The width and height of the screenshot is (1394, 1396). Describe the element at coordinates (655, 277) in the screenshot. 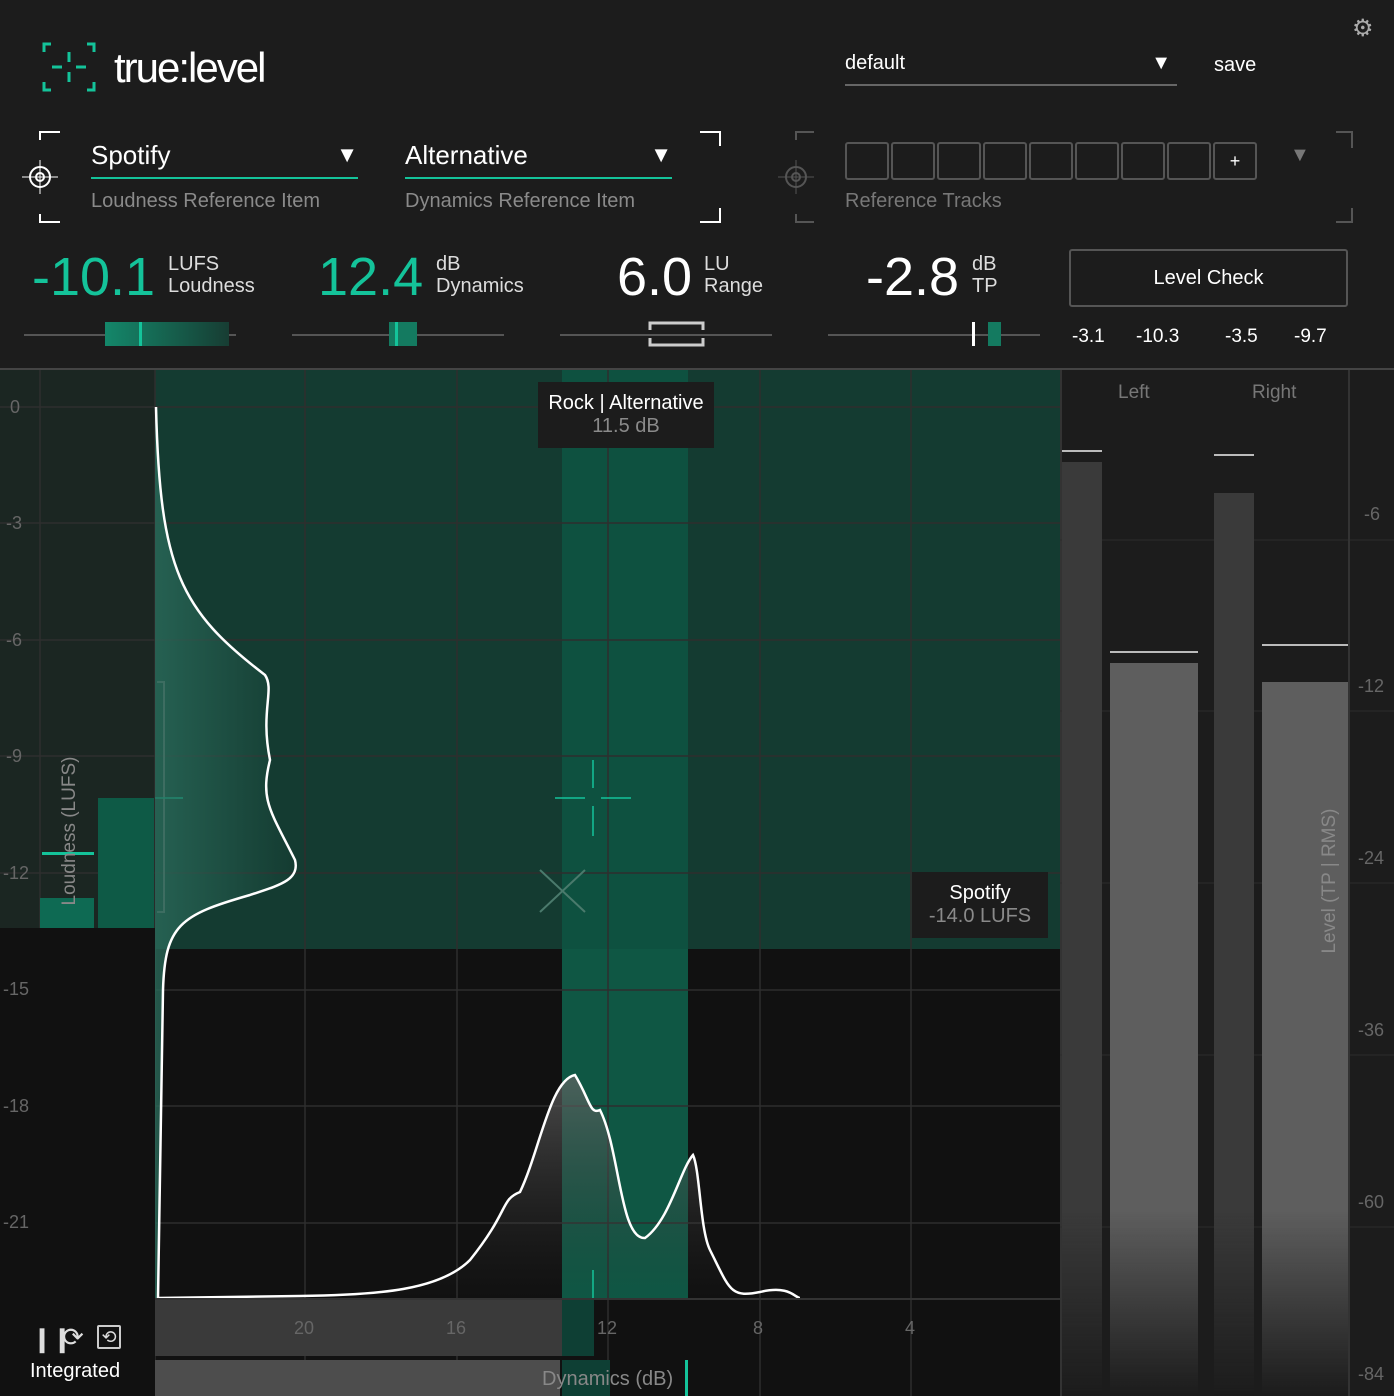

I see `range-value: 6.0` at that location.